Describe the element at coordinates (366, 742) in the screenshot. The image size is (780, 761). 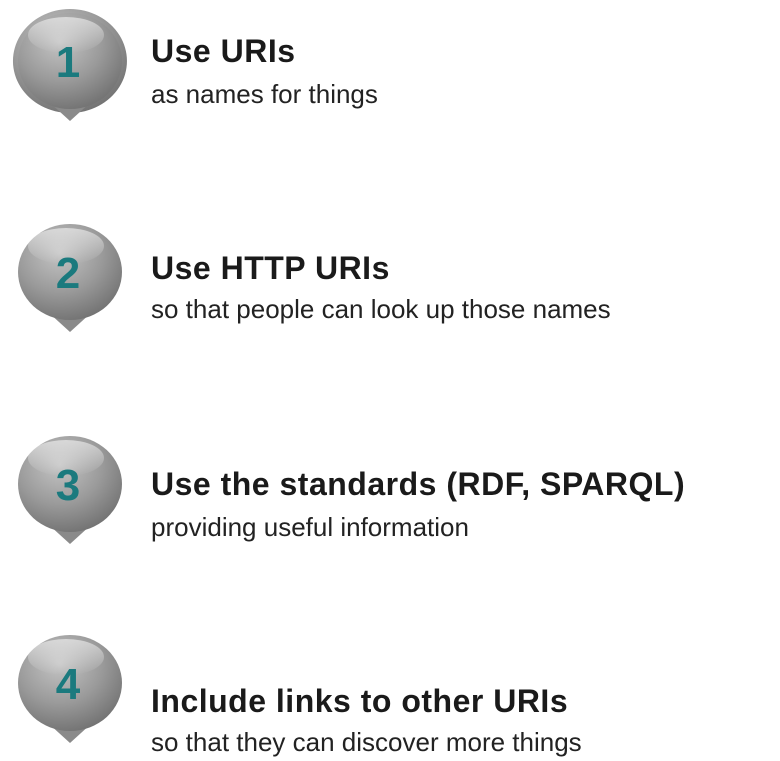
I see `step-subtitle: so that they can discover more things` at that location.